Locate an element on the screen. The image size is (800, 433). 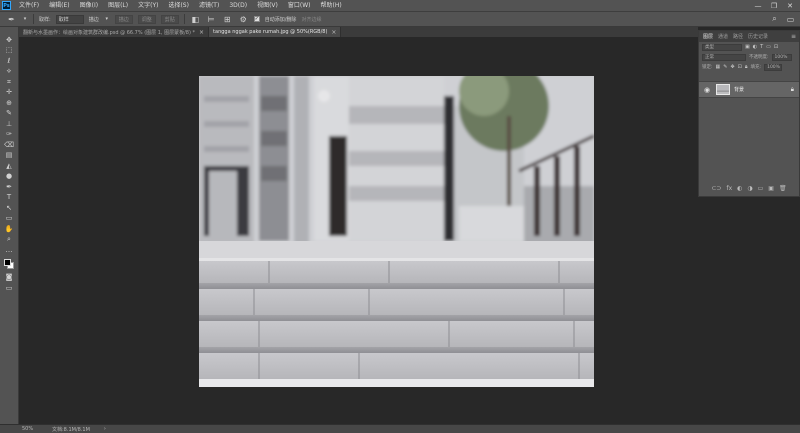
filter-pixel-icon: ▣ is located at coordinates (747, 47).